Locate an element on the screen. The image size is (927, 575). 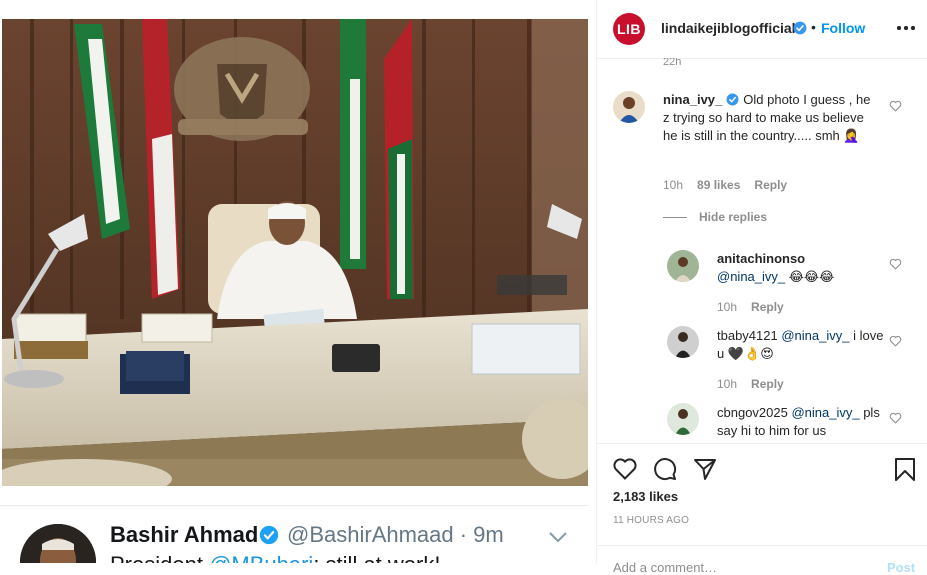
coat-of-arms is located at coordinates (242, 89).